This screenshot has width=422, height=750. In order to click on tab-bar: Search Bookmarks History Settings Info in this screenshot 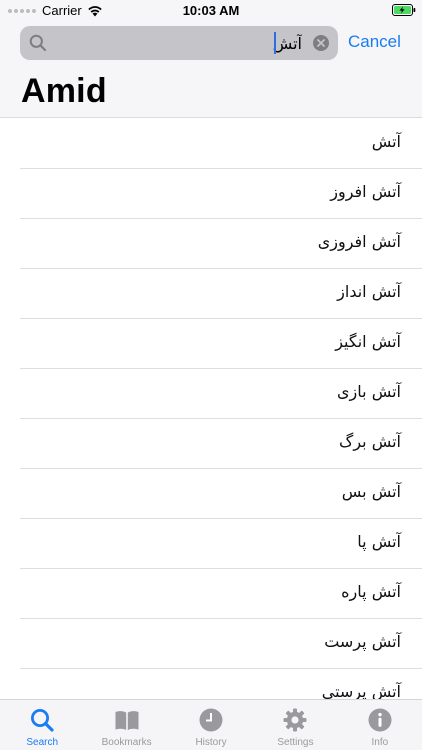, I will do `click(211, 724)`.